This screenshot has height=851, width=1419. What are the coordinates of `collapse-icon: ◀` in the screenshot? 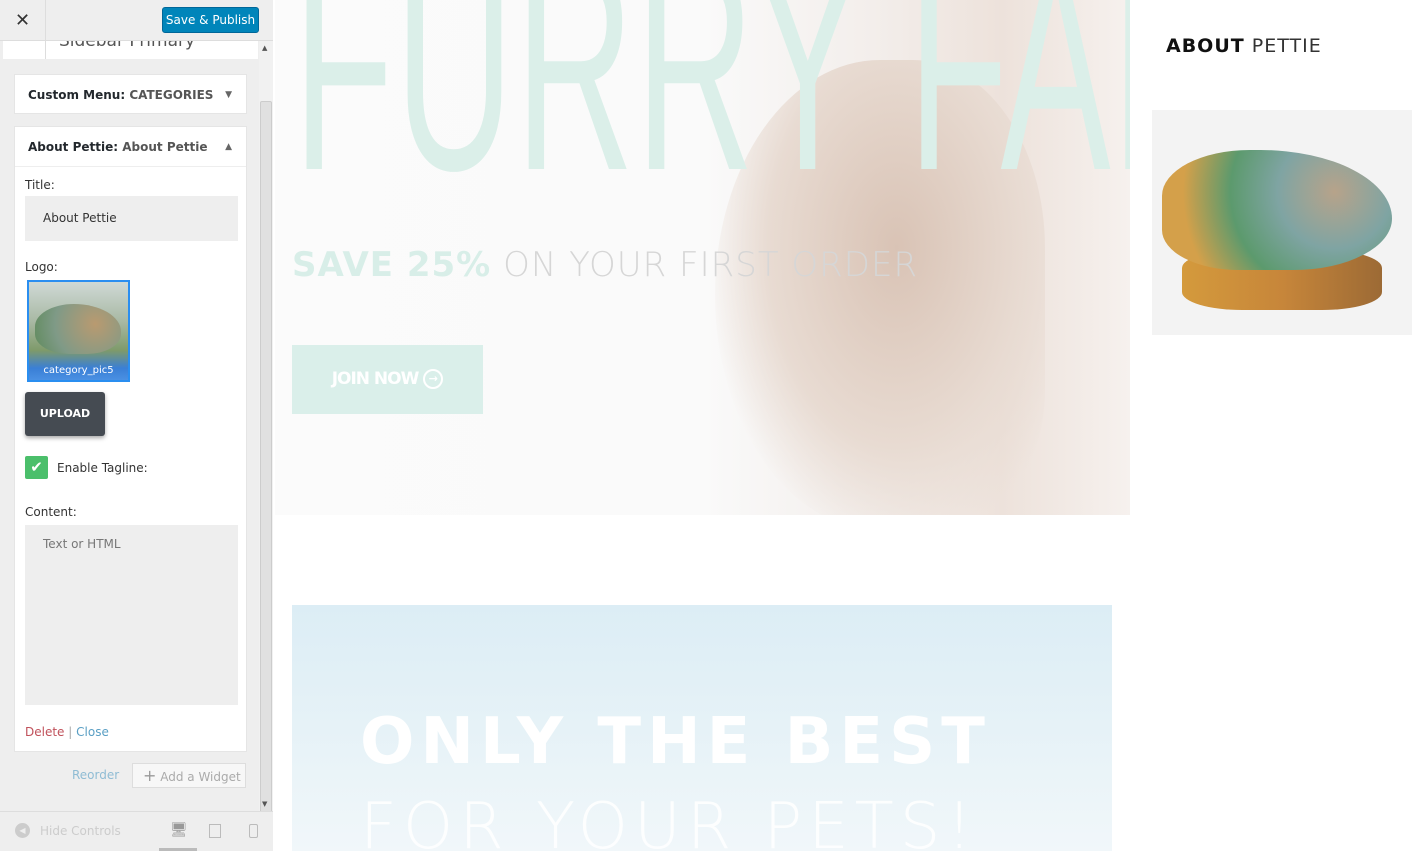 It's located at (22, 830).